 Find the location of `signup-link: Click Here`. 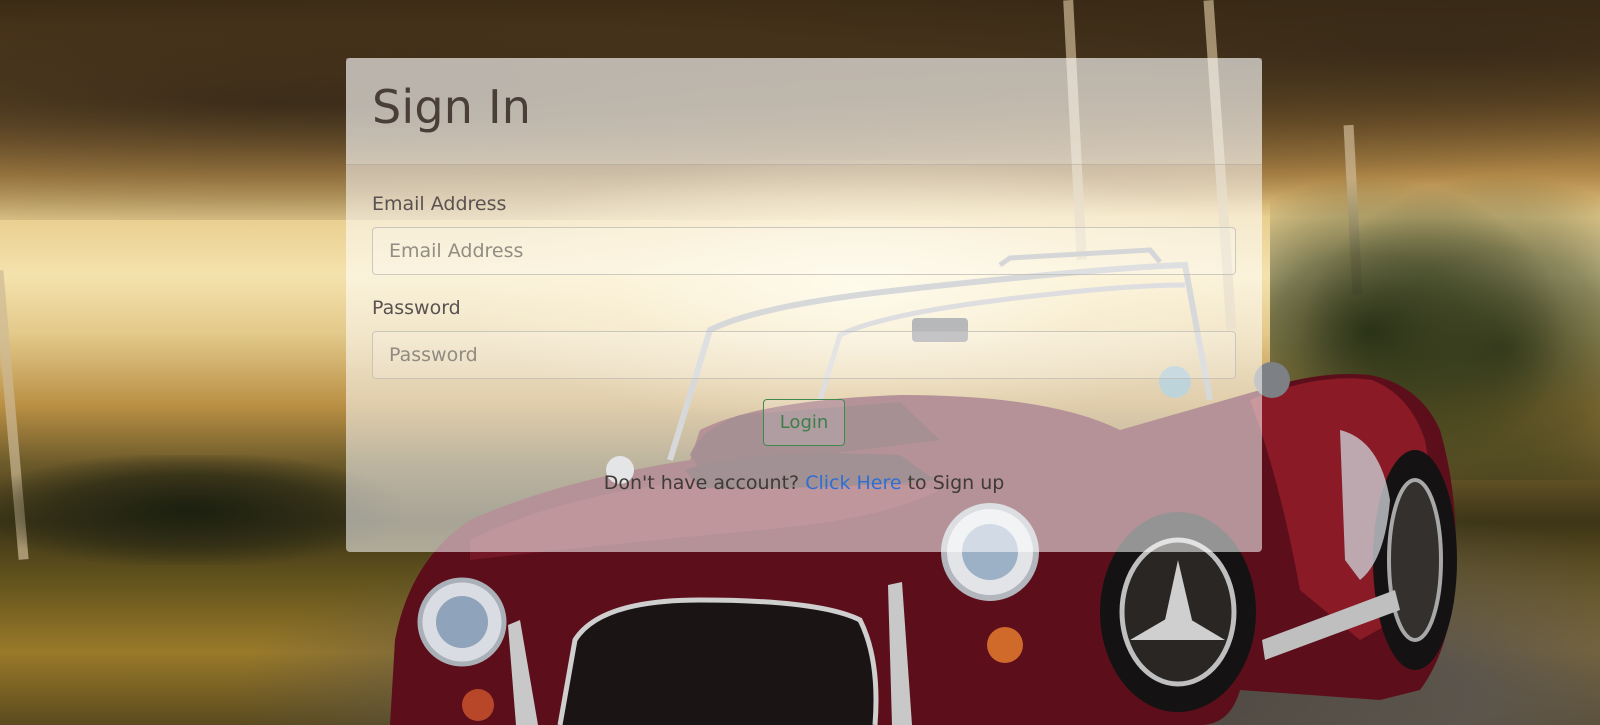

signup-link: Click Here is located at coordinates (853, 483).